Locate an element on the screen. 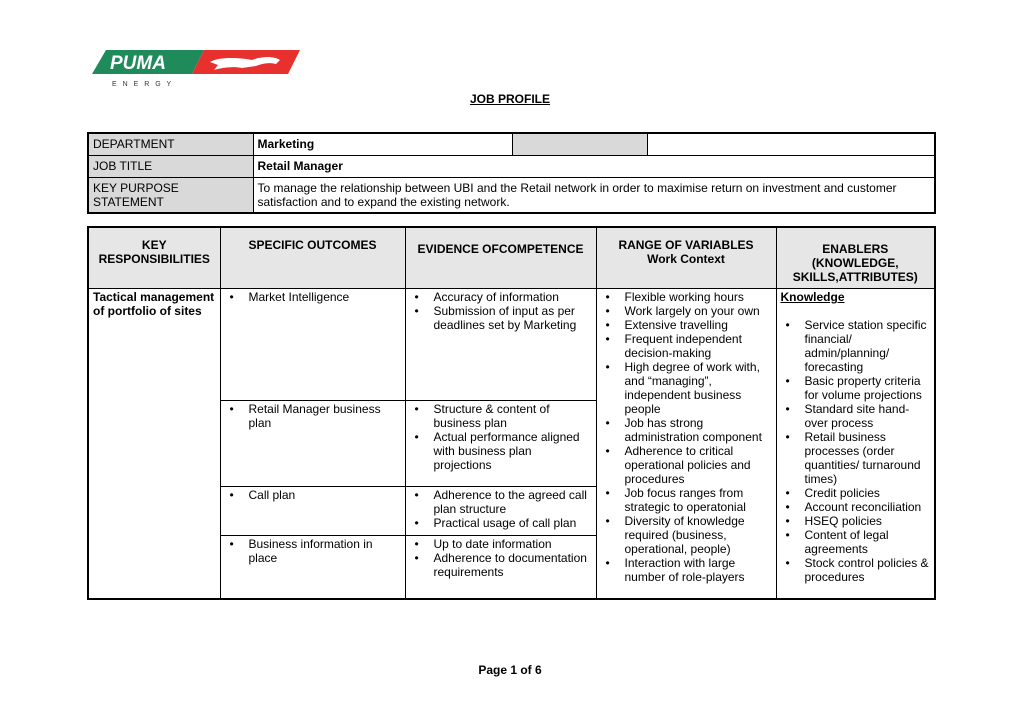  department-value: Marketing is located at coordinates (382, 144).